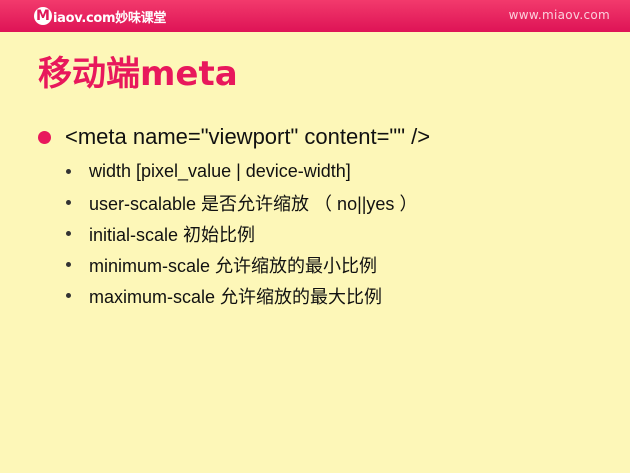 The image size is (630, 473). Describe the element at coordinates (44, 137) in the screenshot. I see `bullet-dot-icon` at that location.